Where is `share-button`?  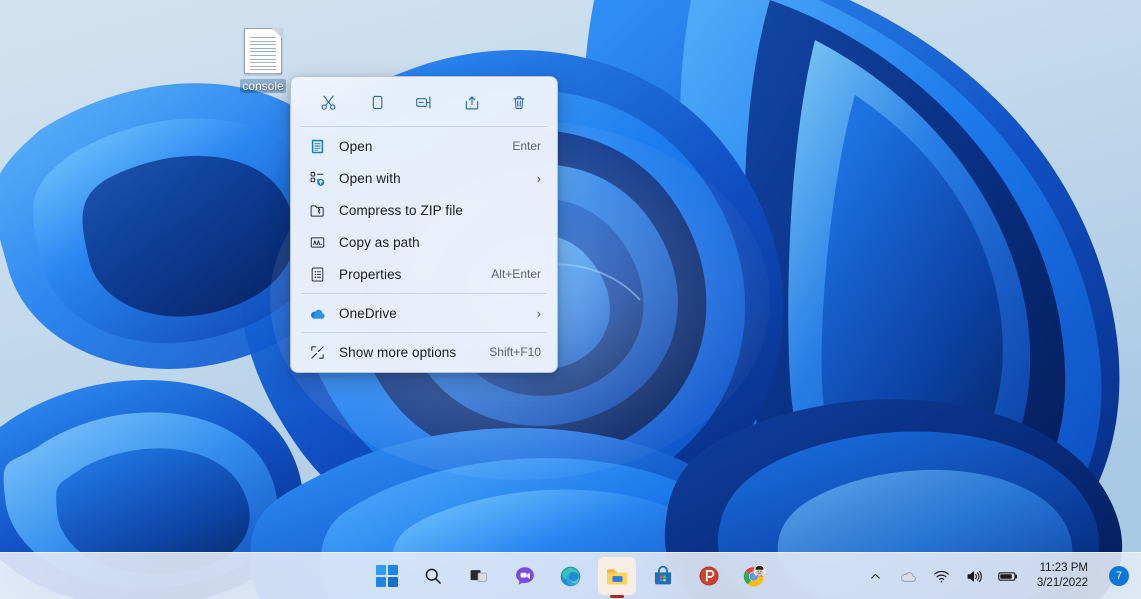
share-button is located at coordinates (472, 102).